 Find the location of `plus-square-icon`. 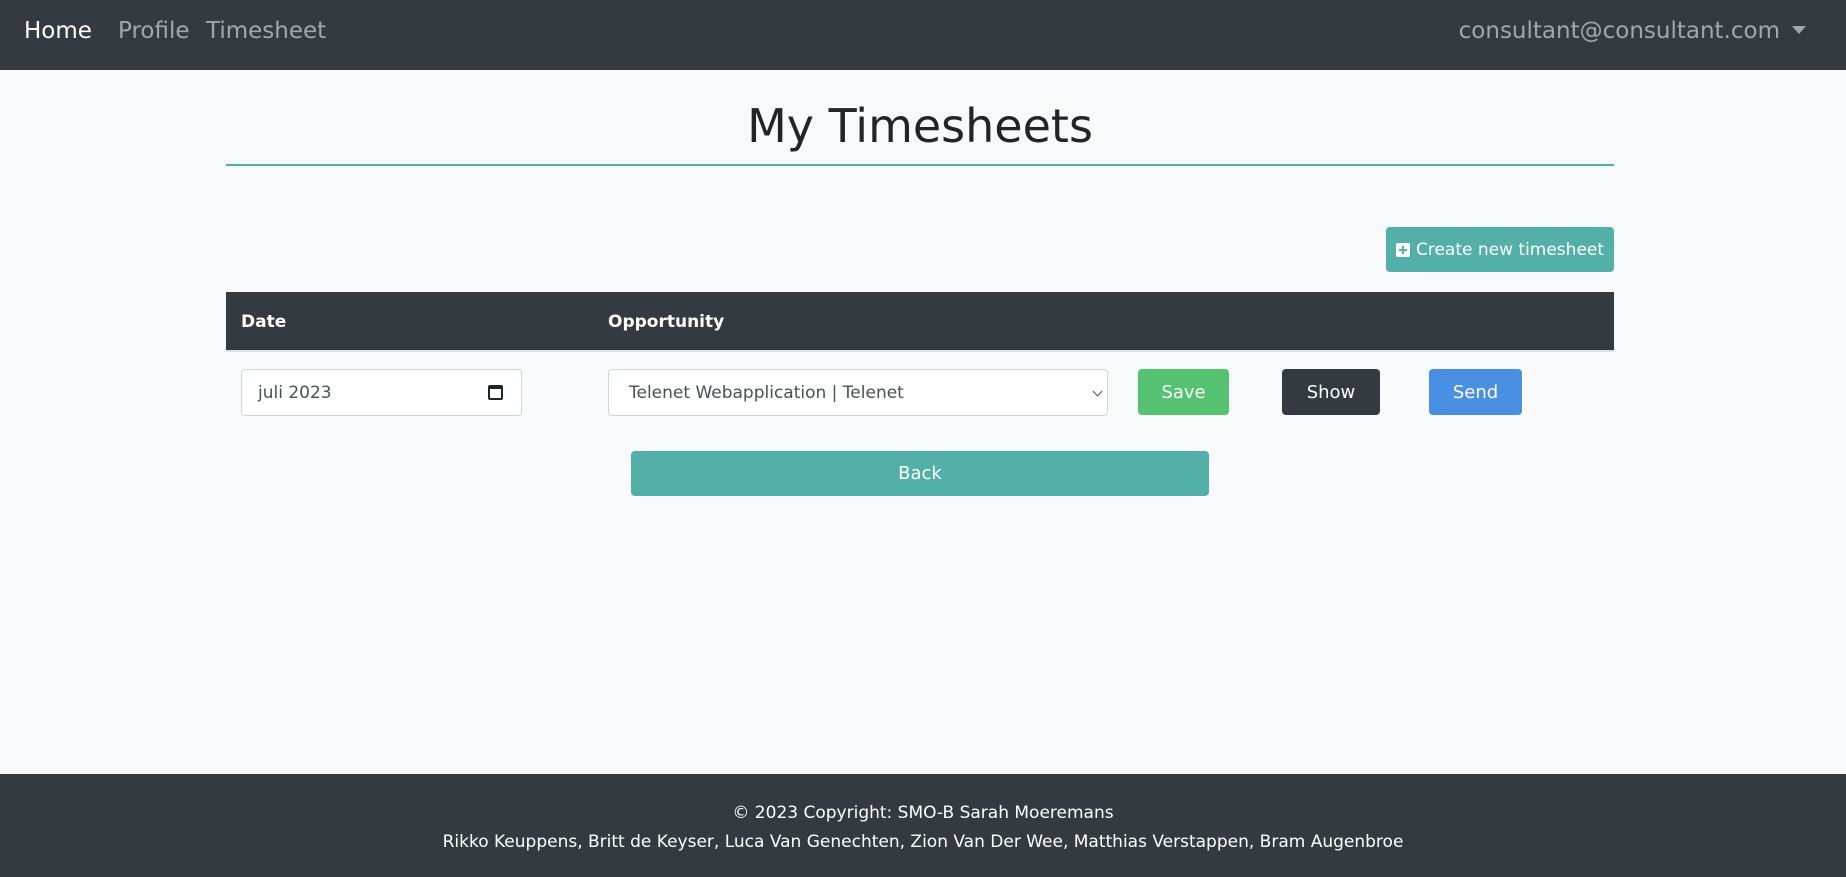

plus-square-icon is located at coordinates (1402, 249).